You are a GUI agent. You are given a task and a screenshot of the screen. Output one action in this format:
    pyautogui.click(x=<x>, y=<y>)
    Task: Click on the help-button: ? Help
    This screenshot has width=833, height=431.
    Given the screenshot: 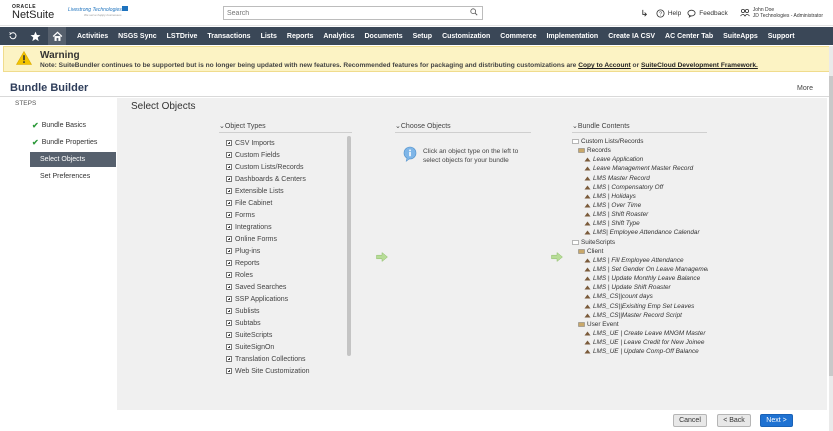 What is the action you would take?
    pyautogui.click(x=668, y=13)
    